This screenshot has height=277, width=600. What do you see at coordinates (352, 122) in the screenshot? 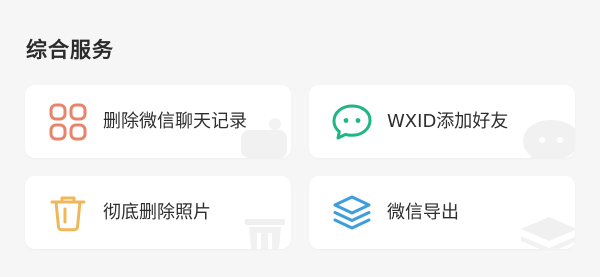
I see `chat-bubble-icon` at bounding box center [352, 122].